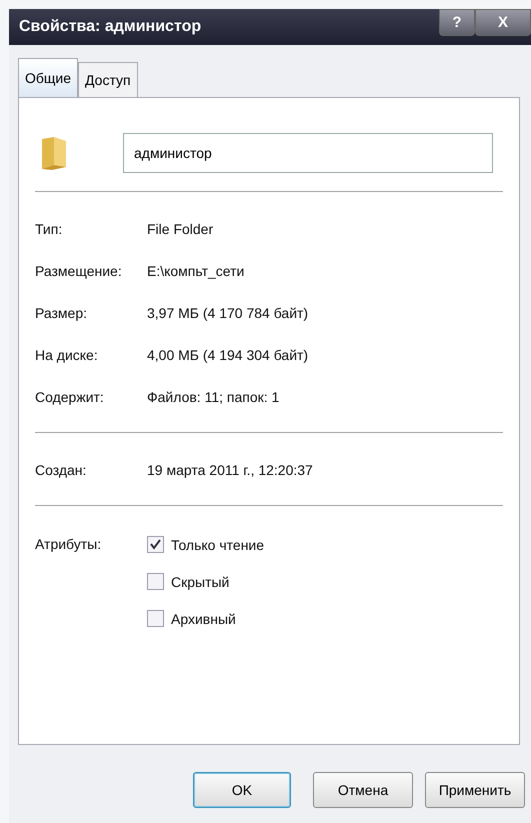  What do you see at coordinates (70, 397) in the screenshot?
I see `property-label: Содержит:` at bounding box center [70, 397].